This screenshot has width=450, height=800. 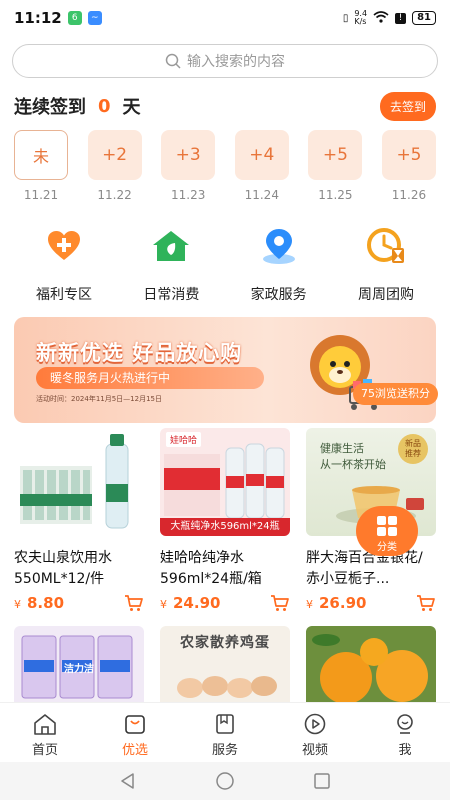 I want to click on tab-video: 视频, so click(x=315, y=732).